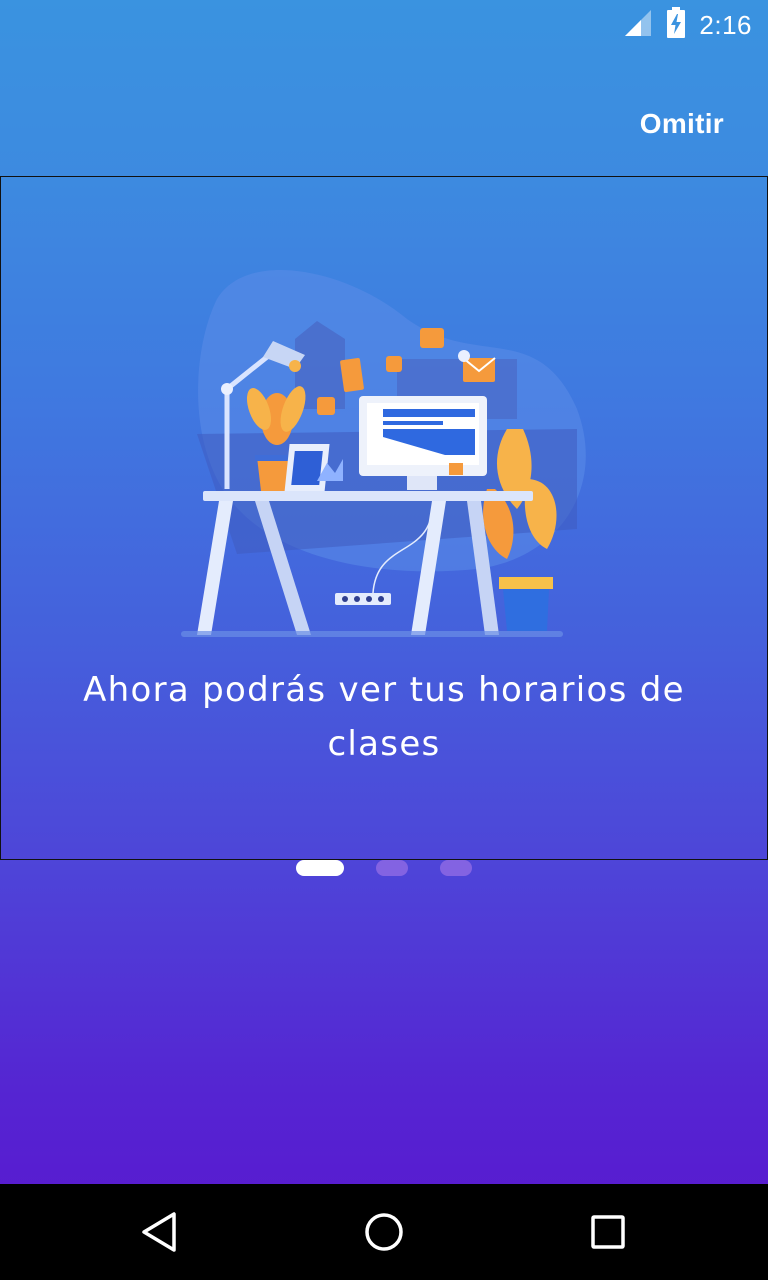 This screenshot has width=768, height=1280. I want to click on status-time: 2:16, so click(725, 24).